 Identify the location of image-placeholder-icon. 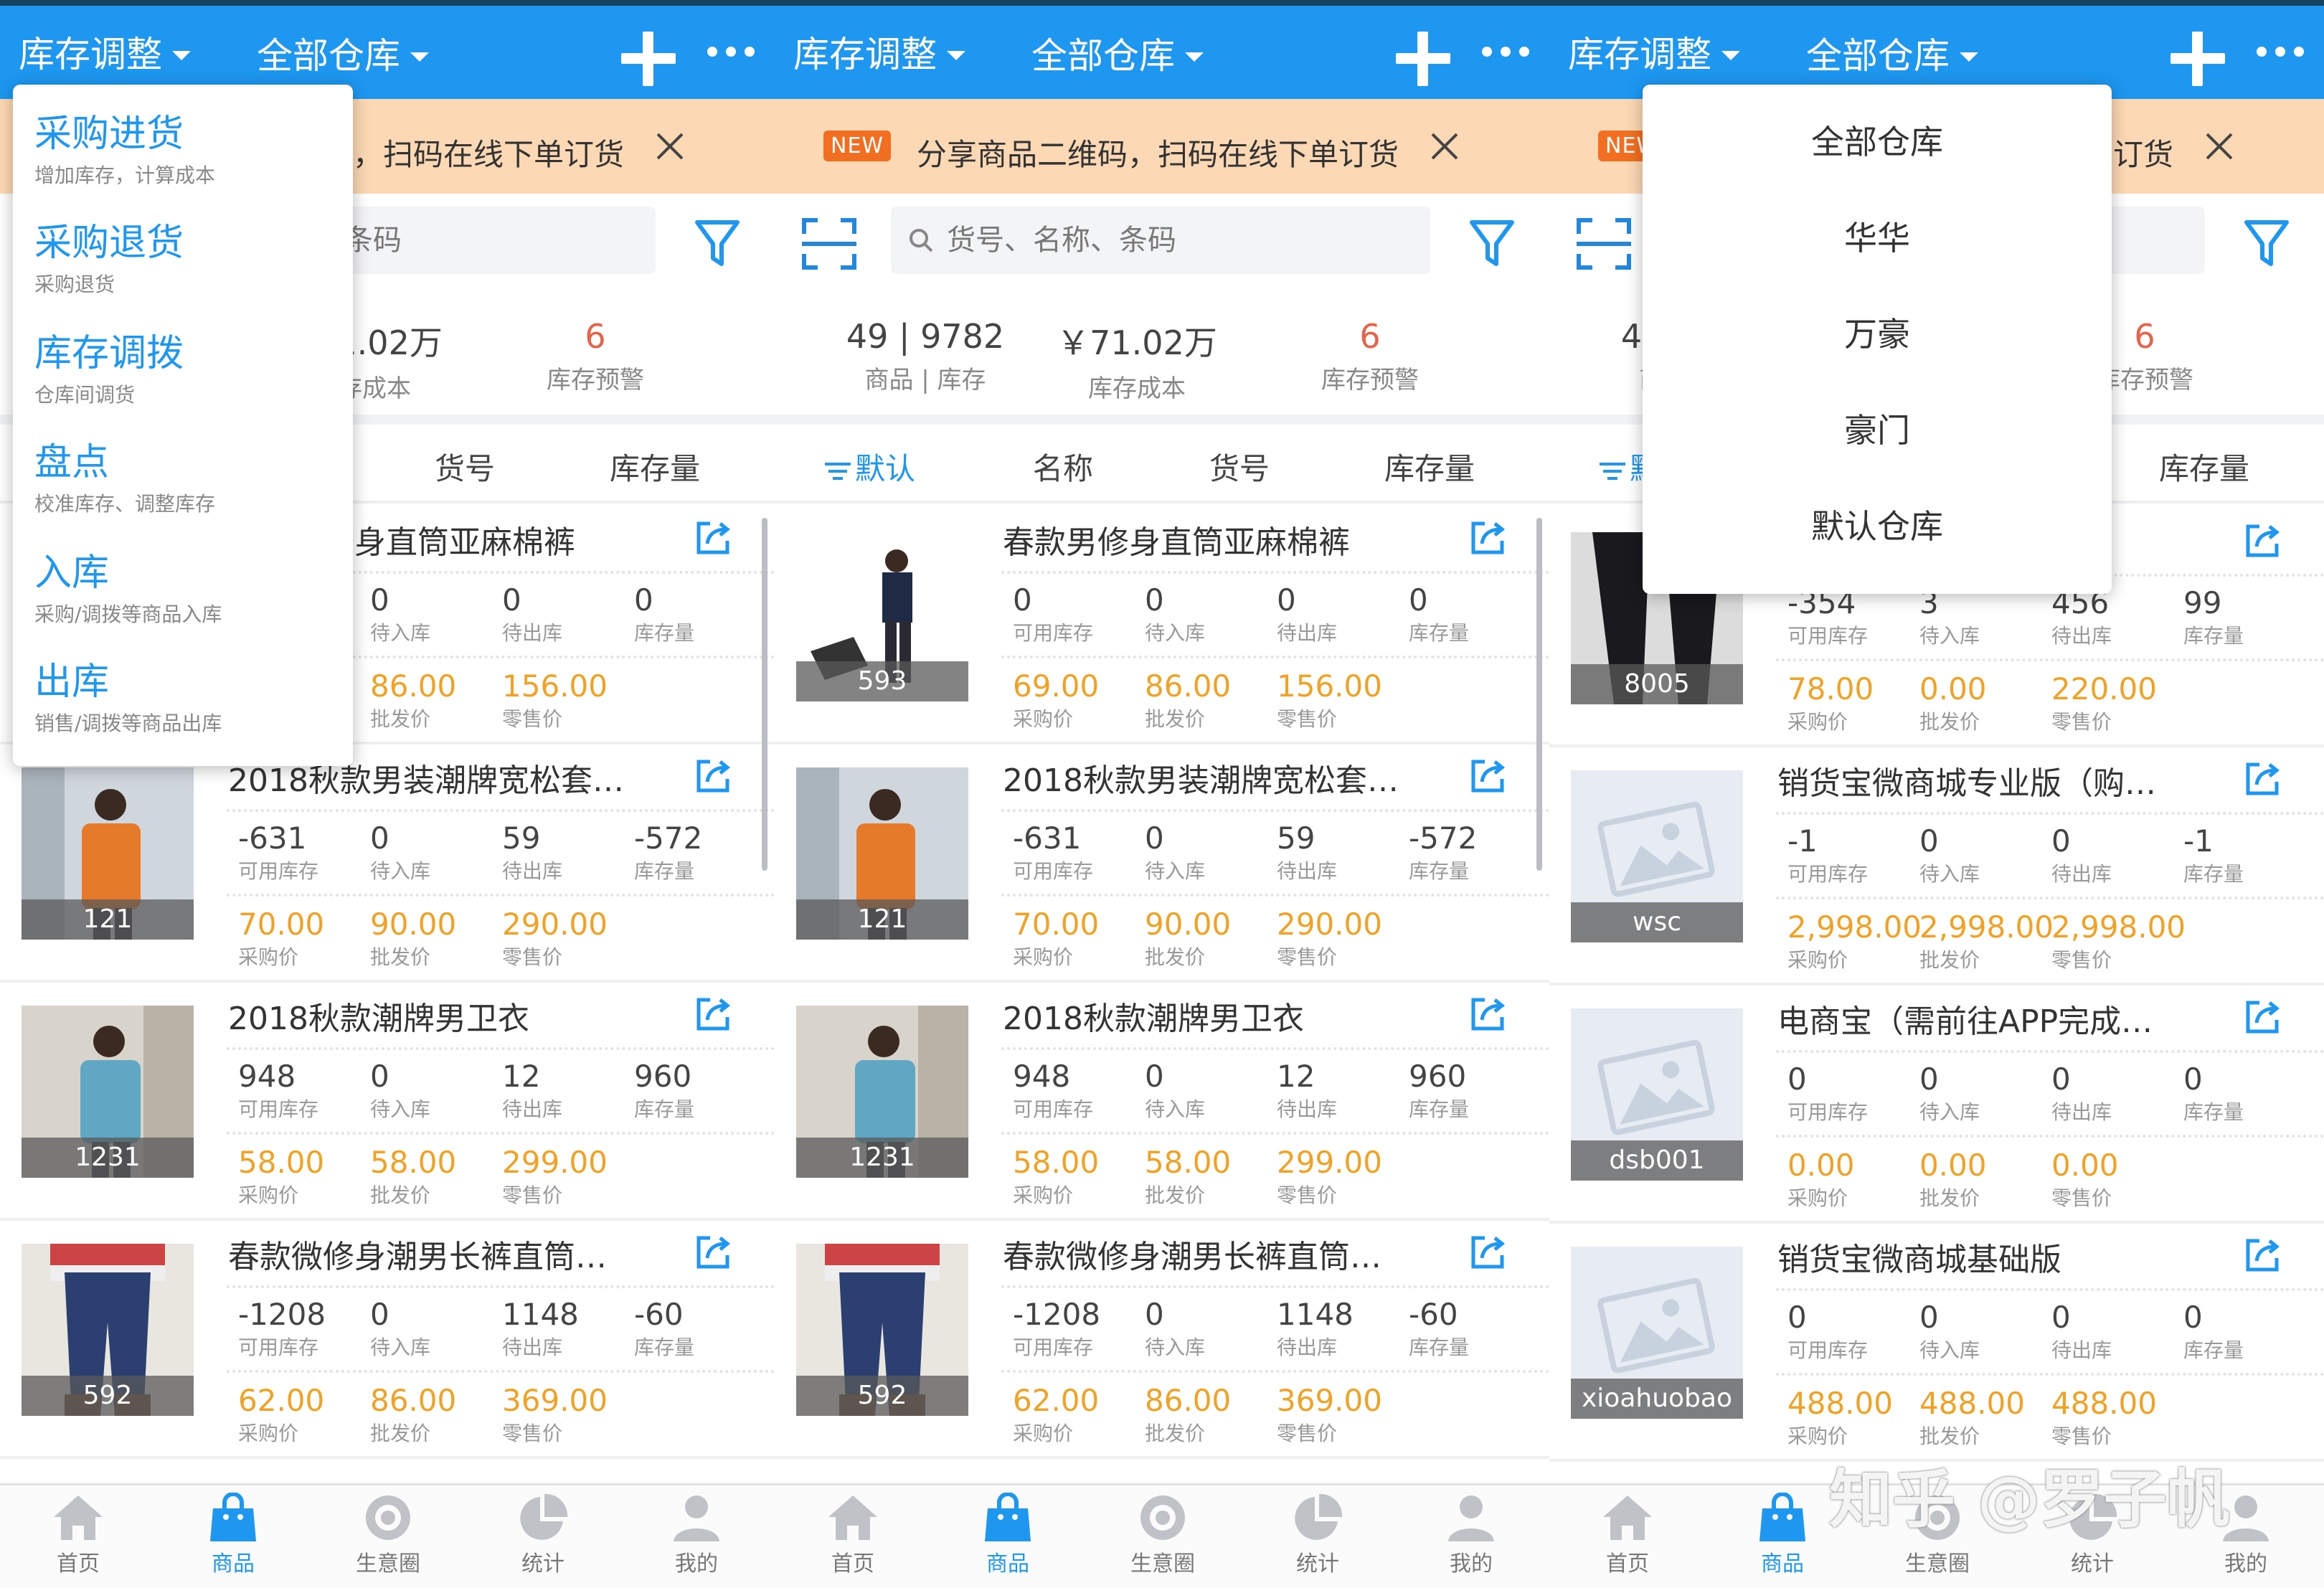
(1656, 849).